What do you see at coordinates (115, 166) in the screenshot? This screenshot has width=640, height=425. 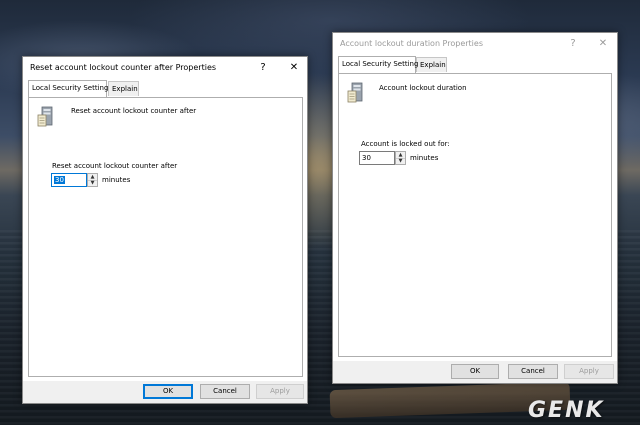 I see `field-label: Reset account lockout counter after` at bounding box center [115, 166].